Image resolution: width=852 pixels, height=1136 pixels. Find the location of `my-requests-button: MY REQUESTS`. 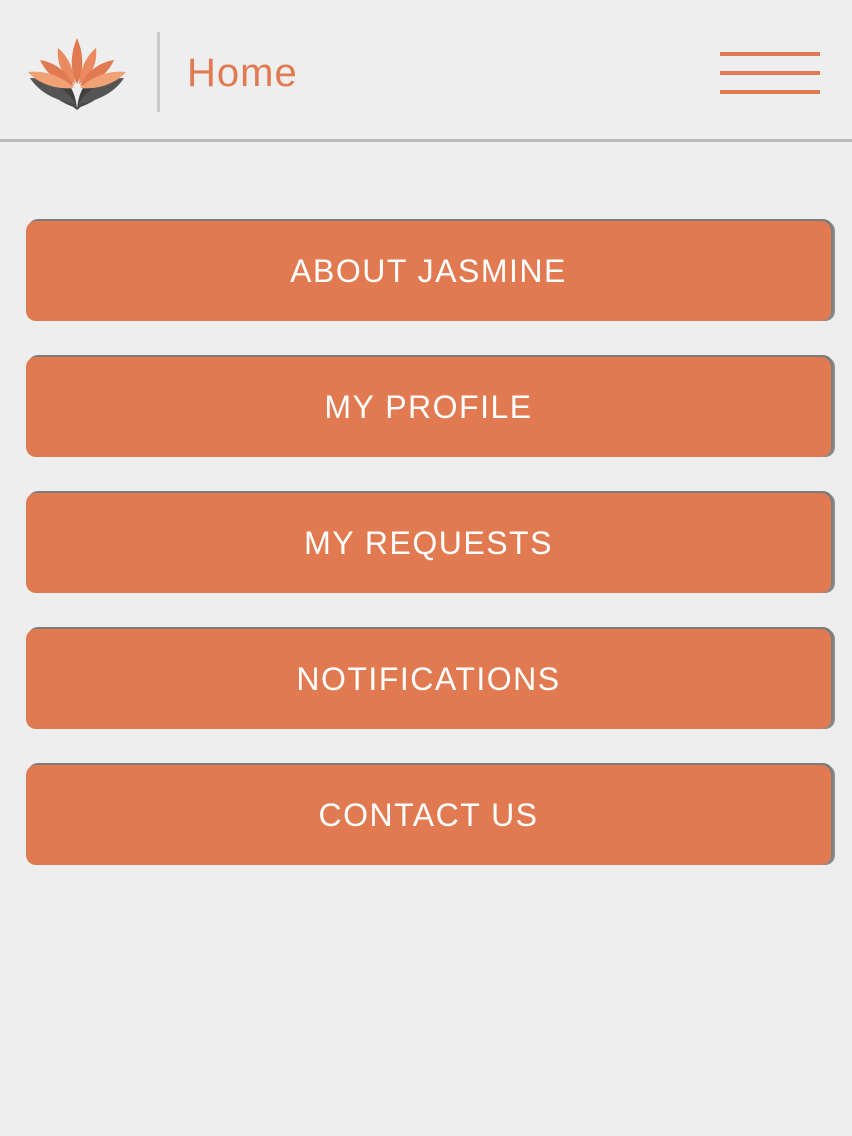

my-requests-button: MY REQUESTS is located at coordinates (428, 543).